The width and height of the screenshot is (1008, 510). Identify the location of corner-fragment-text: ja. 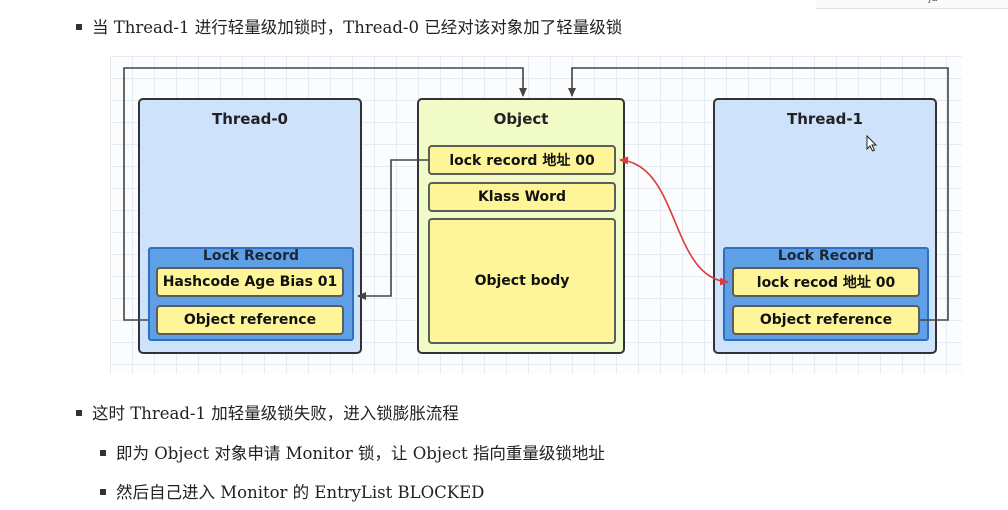
(933, 2).